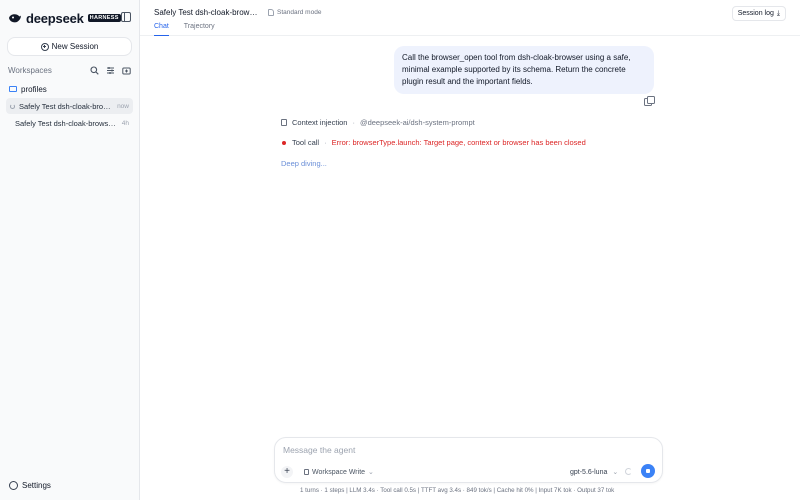  What do you see at coordinates (287, 472) in the screenshot?
I see `add-attachment-button: +` at bounding box center [287, 472].